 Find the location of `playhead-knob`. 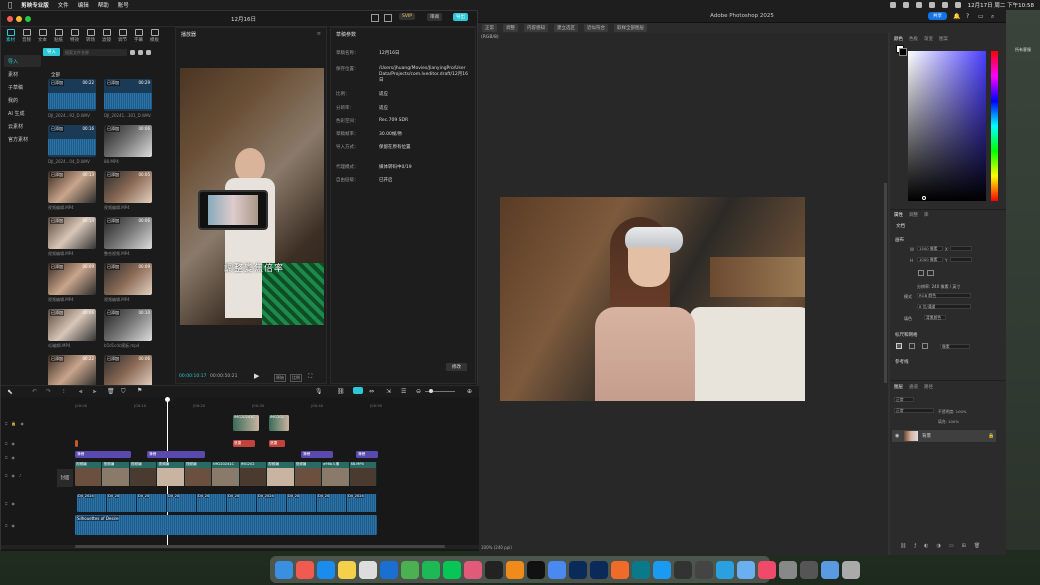

playhead-knob is located at coordinates (167, 399).